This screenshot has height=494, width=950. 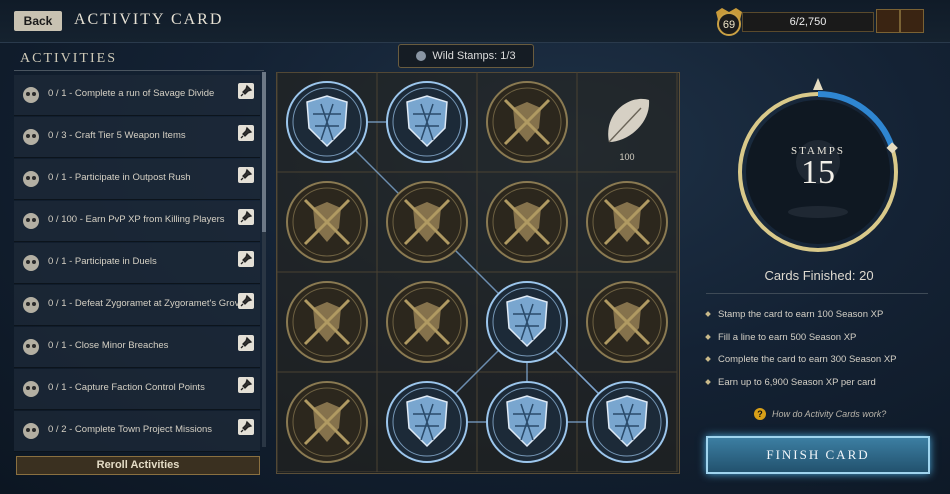 I want to click on activity-item: 0 / 1 - Complete a run of Savage Divide, so click(x=137, y=95).